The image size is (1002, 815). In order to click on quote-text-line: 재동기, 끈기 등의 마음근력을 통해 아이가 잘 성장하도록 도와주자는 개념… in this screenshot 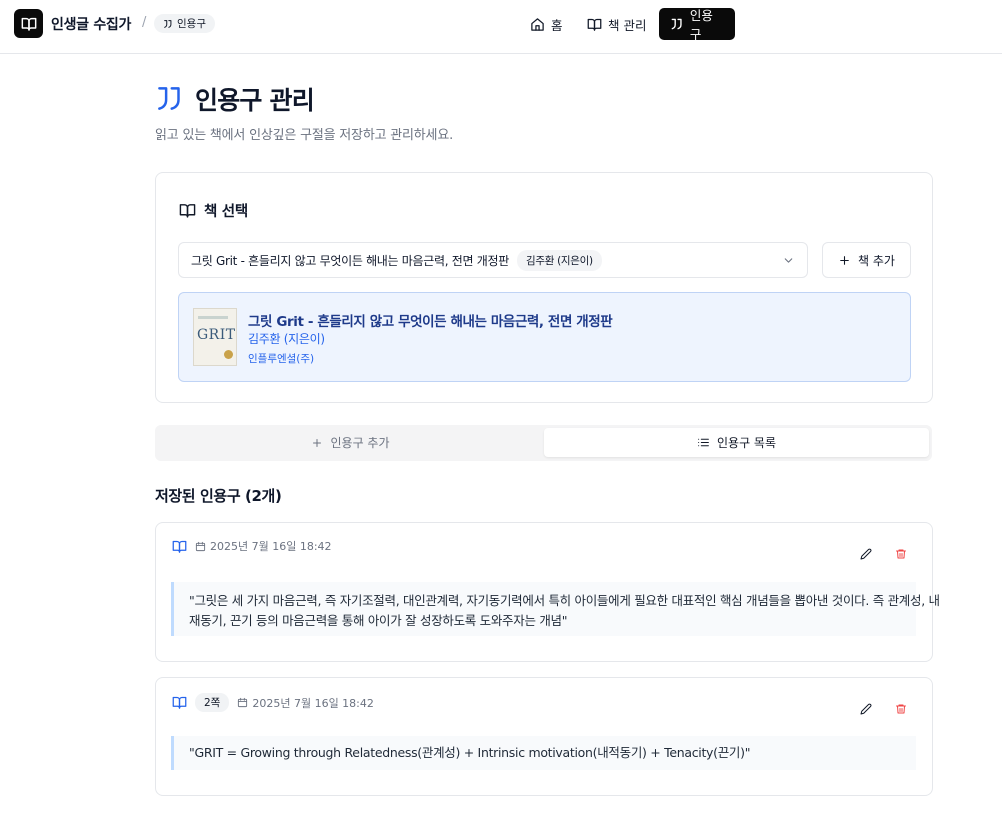, I will do `click(378, 620)`.